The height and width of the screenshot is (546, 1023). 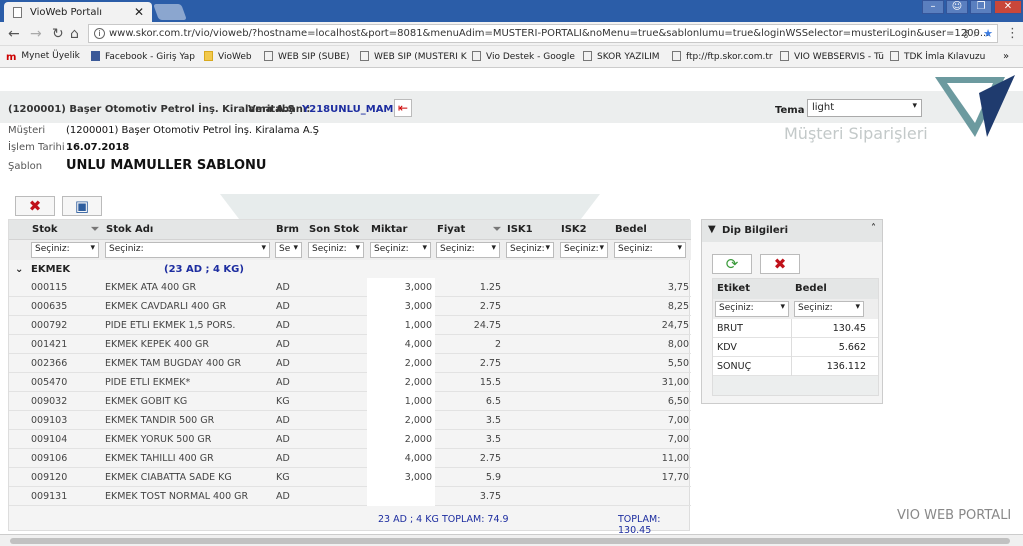 What do you see at coordinates (389, 229) in the screenshot?
I see `column-header: Miktar` at bounding box center [389, 229].